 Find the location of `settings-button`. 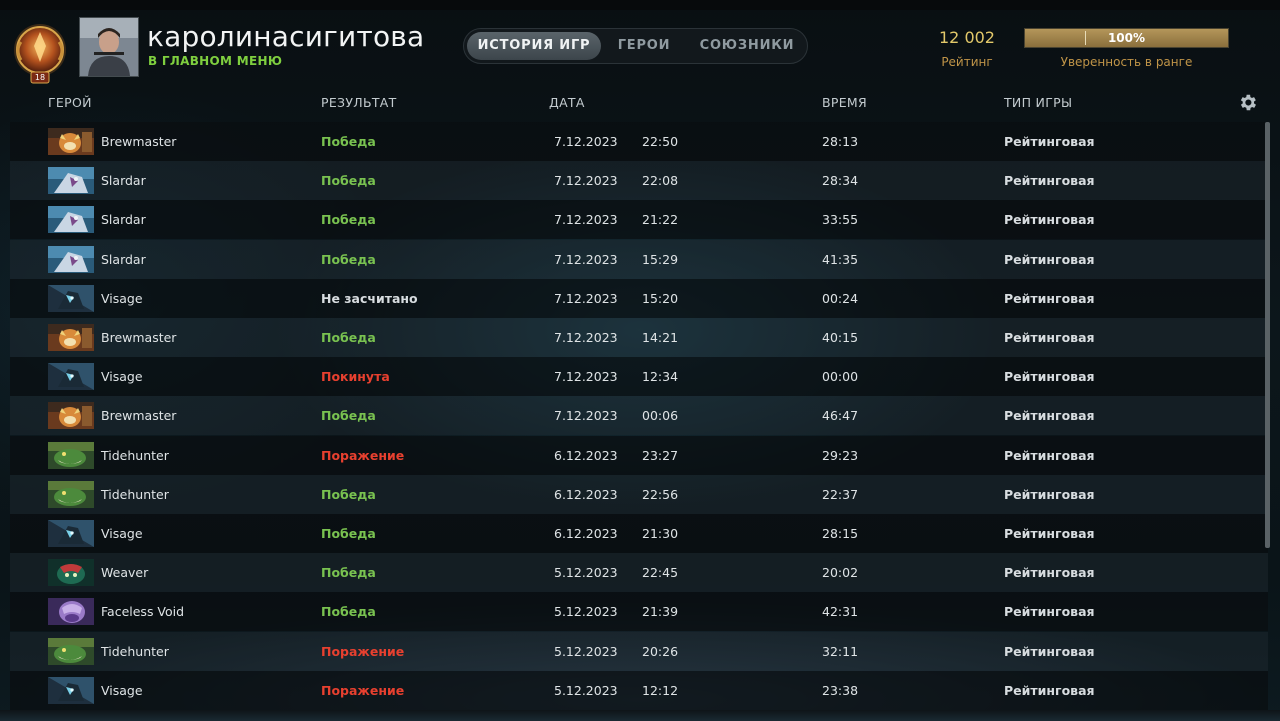

settings-button is located at coordinates (1247, 102).